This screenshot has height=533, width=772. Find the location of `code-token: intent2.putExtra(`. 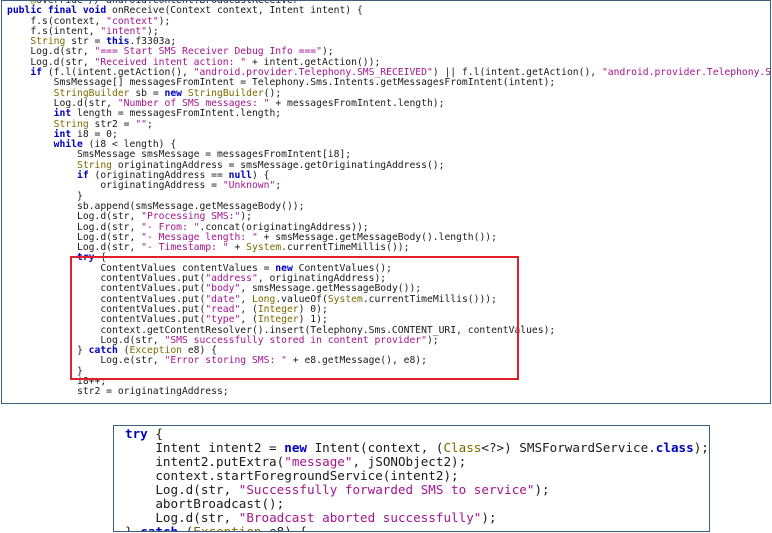

code-token: intent2.putExtra( is located at coordinates (205, 461).